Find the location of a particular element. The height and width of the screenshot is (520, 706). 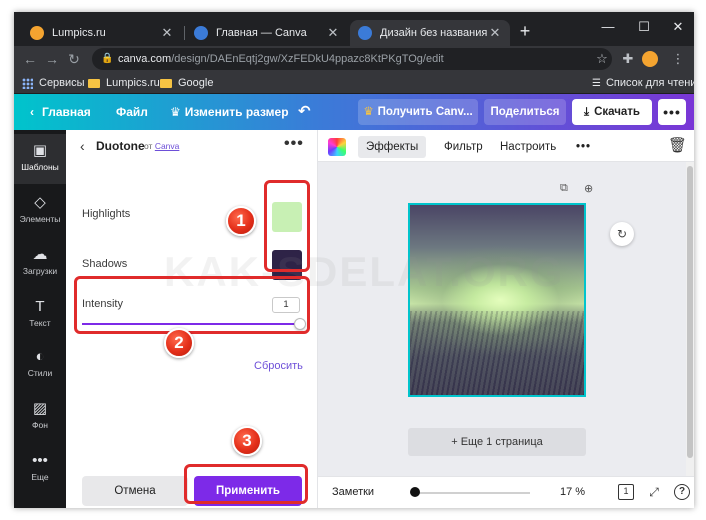

tab-title: Дизайн без названия — 1481 is located at coordinates (434, 33).